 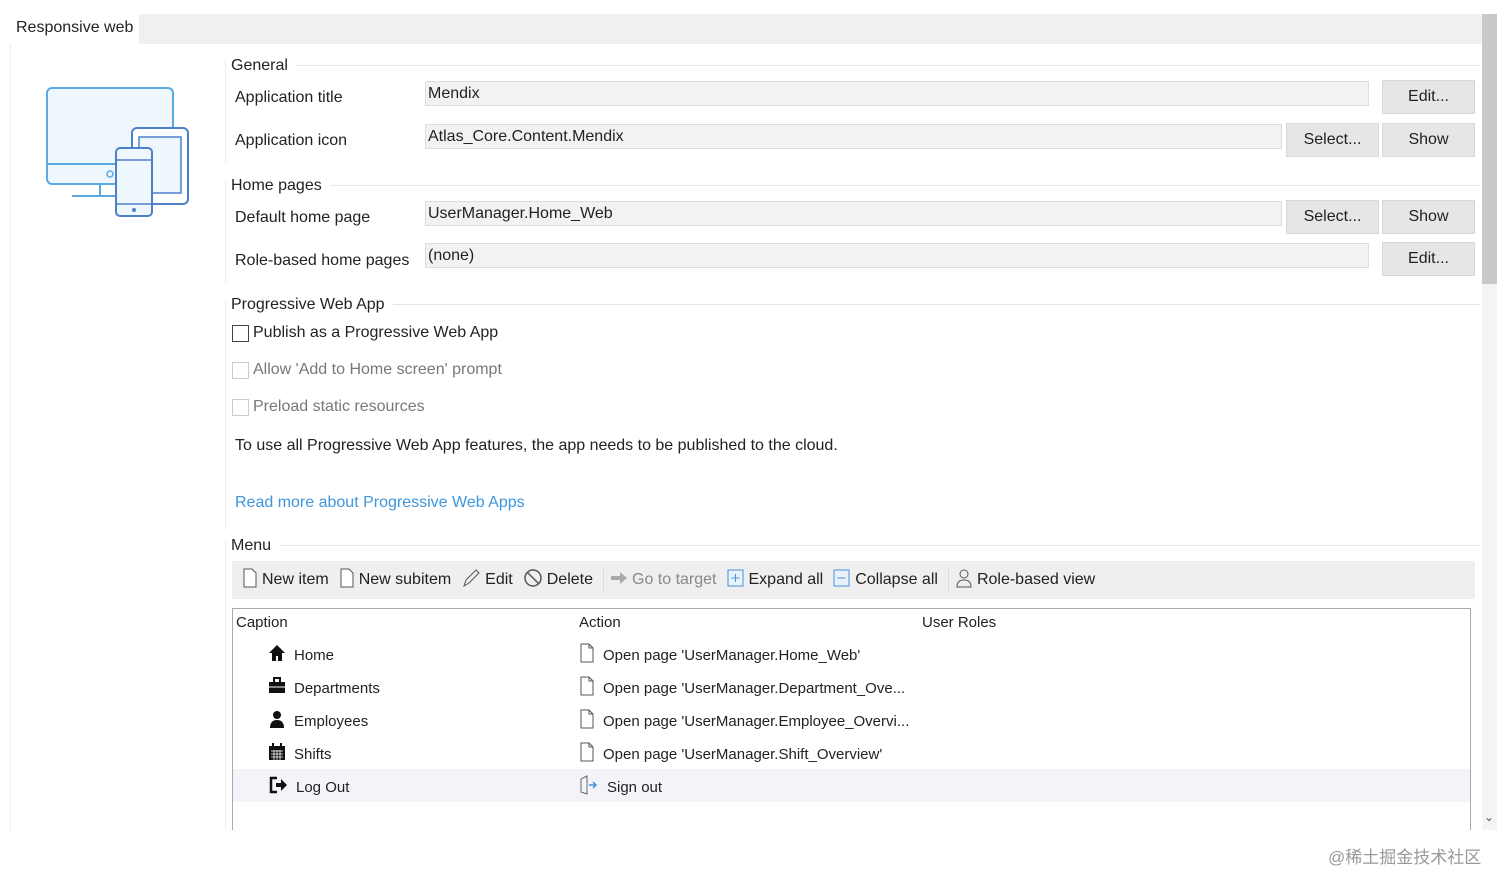 I want to click on user-icon, so click(x=277, y=721).